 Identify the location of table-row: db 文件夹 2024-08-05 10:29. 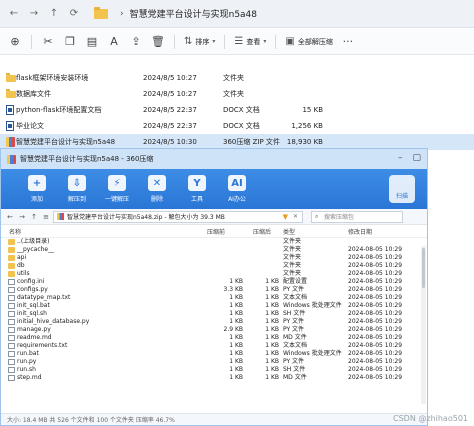
(214, 266).